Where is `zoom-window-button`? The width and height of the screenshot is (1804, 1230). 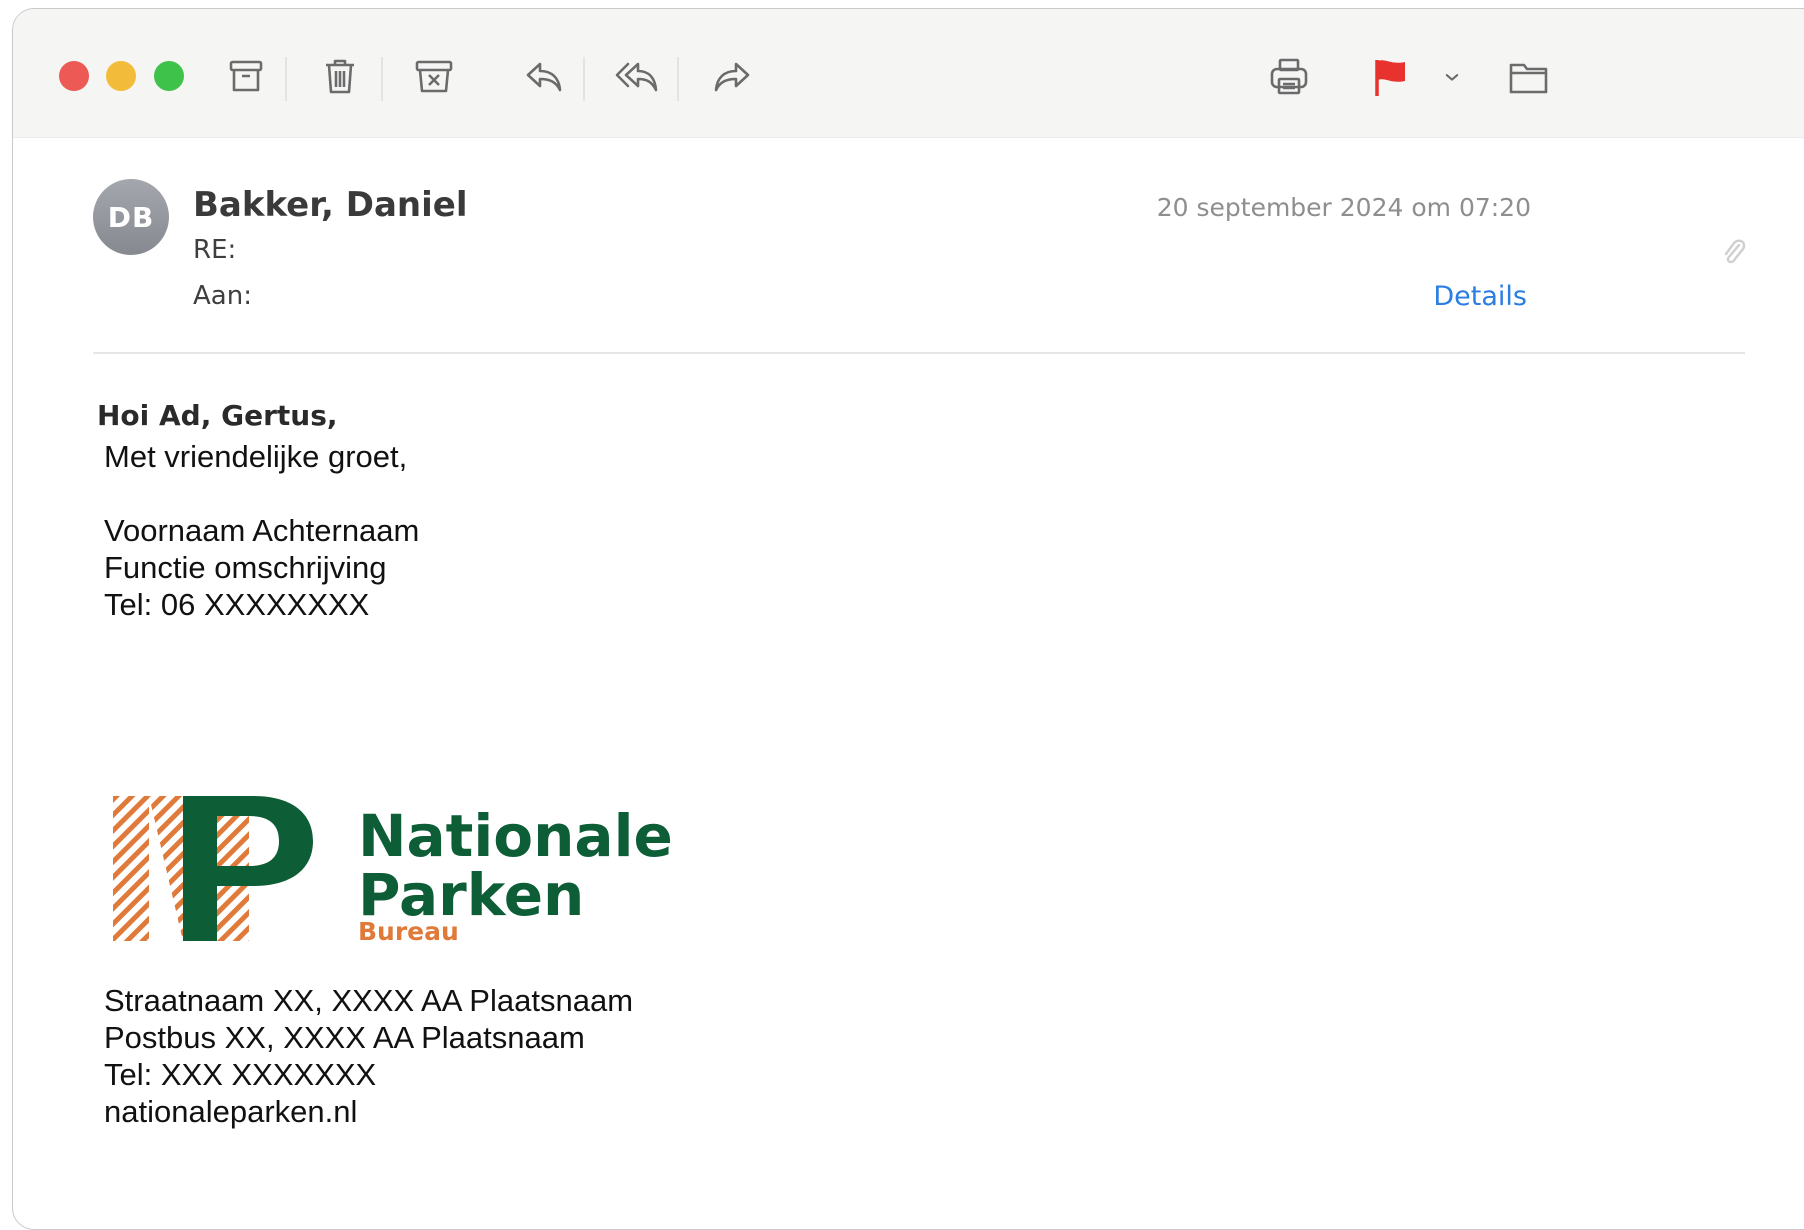
zoom-window-button is located at coordinates (169, 76).